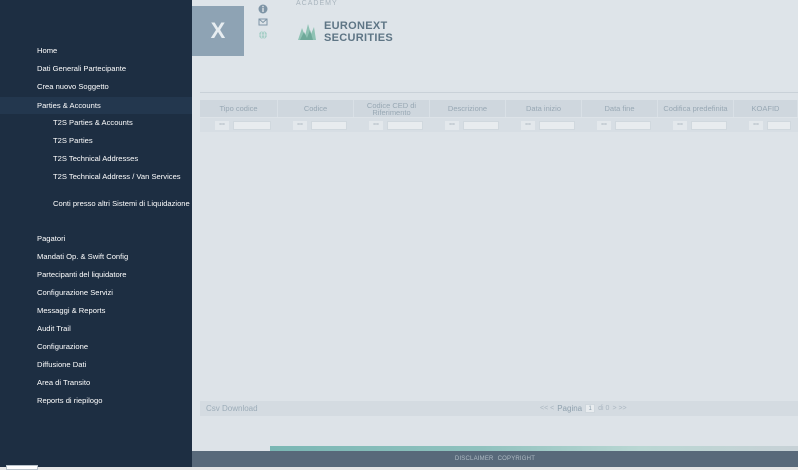 This screenshot has height=470, width=798. Describe the element at coordinates (96, 181) in the screenshot. I see `sidebar-item-t2s-technical-address-van: T2S Technical Address / Van Services` at that location.